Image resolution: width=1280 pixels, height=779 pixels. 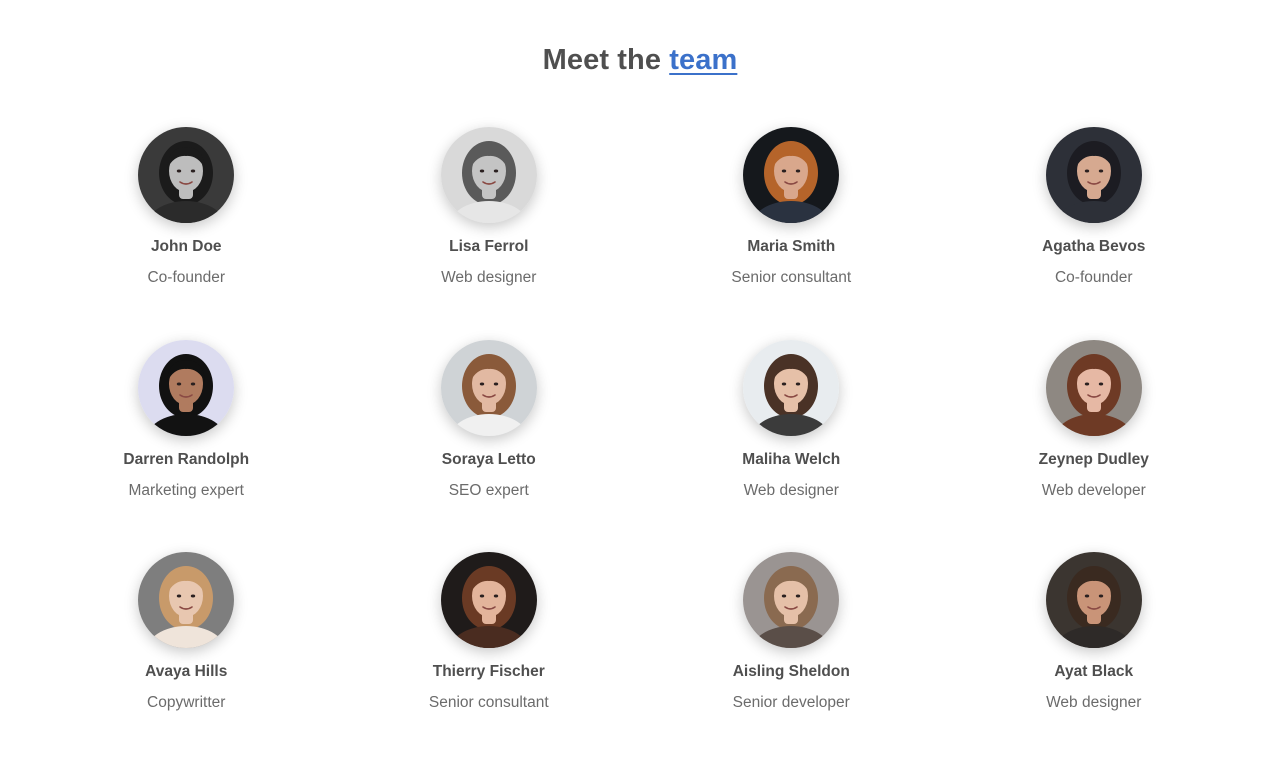 I want to click on team-link: team, so click(x=703, y=60).